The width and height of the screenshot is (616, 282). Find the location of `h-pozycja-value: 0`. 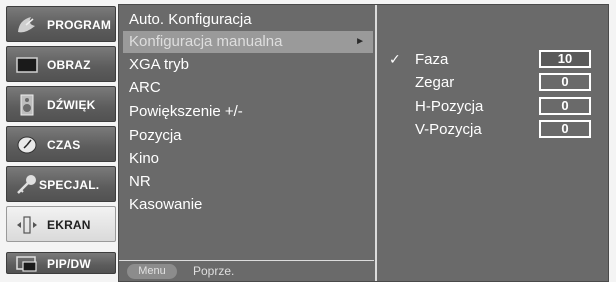

h-pozycja-value: 0 is located at coordinates (565, 106).